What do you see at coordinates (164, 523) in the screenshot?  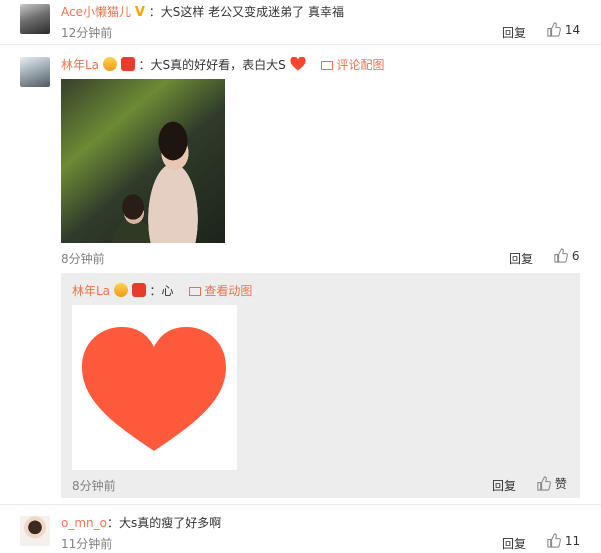 I see `comment-text: ：大s真的瘦了好多啊` at bounding box center [164, 523].